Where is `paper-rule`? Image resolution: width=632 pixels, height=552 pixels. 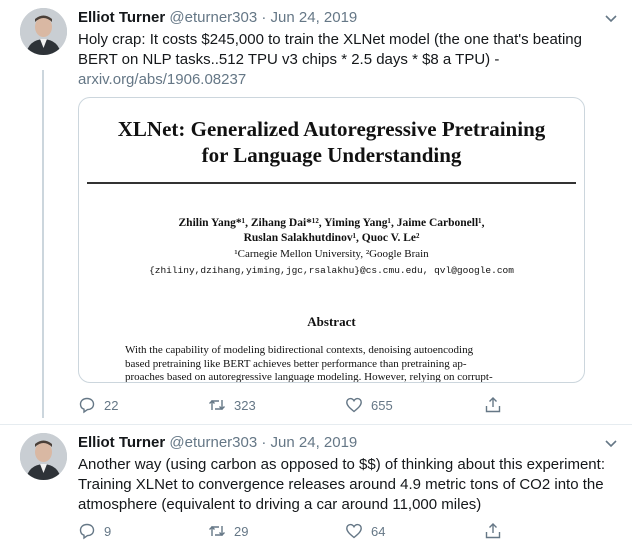
paper-rule is located at coordinates (331, 183).